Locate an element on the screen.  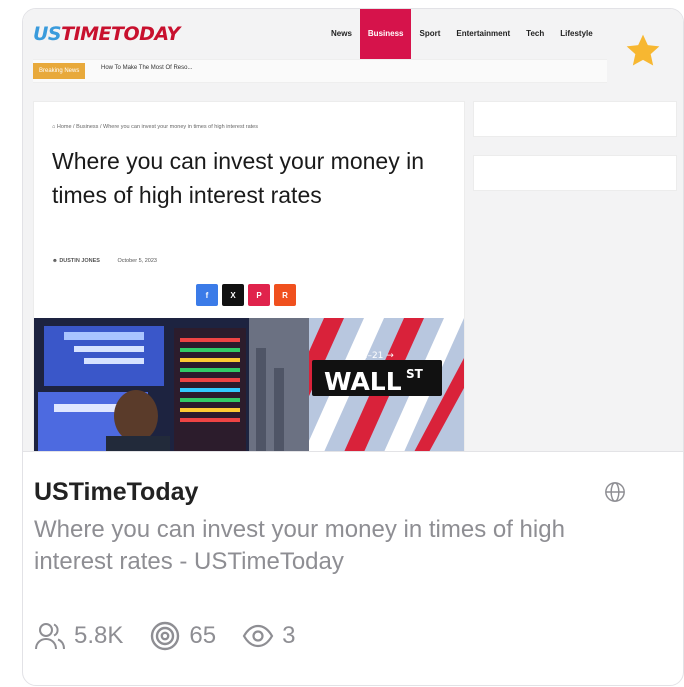
stats-row: 5.8K 65 3 is located at coordinates (177, 636).